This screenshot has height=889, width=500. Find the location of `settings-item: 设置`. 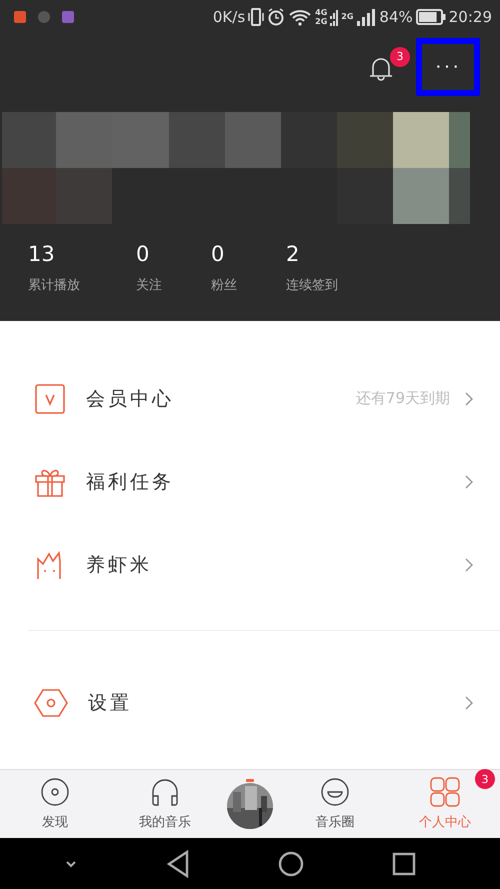

settings-item: 设置 is located at coordinates (250, 703).